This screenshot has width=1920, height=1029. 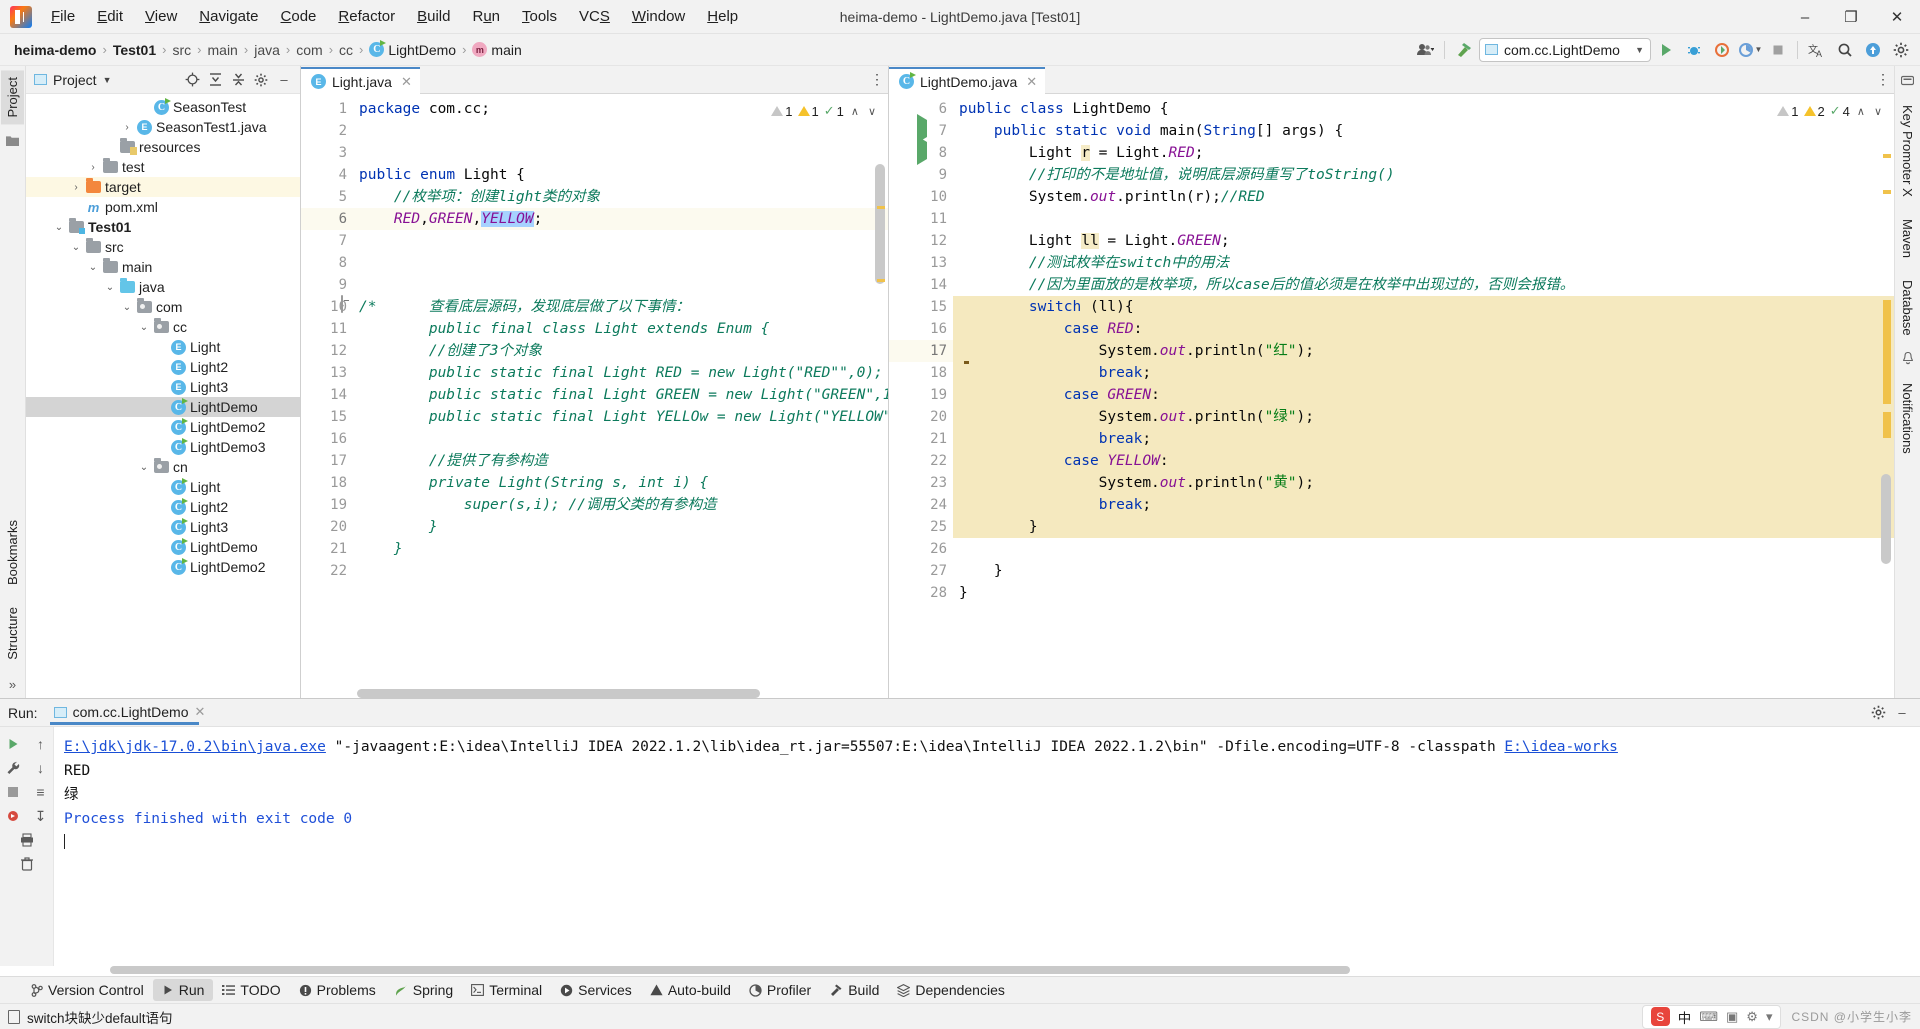 What do you see at coordinates (181, 50) in the screenshot?
I see `breadcrumb-item-src: src` at bounding box center [181, 50].